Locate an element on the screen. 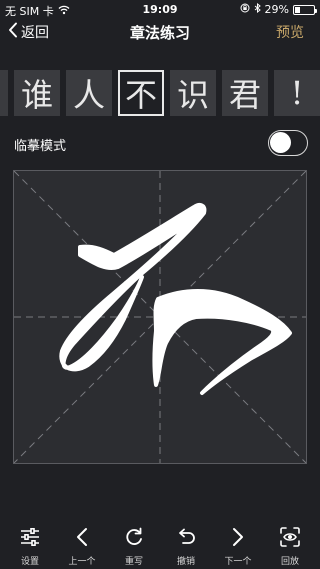  replay-label: 回放 is located at coordinates (289, 562).